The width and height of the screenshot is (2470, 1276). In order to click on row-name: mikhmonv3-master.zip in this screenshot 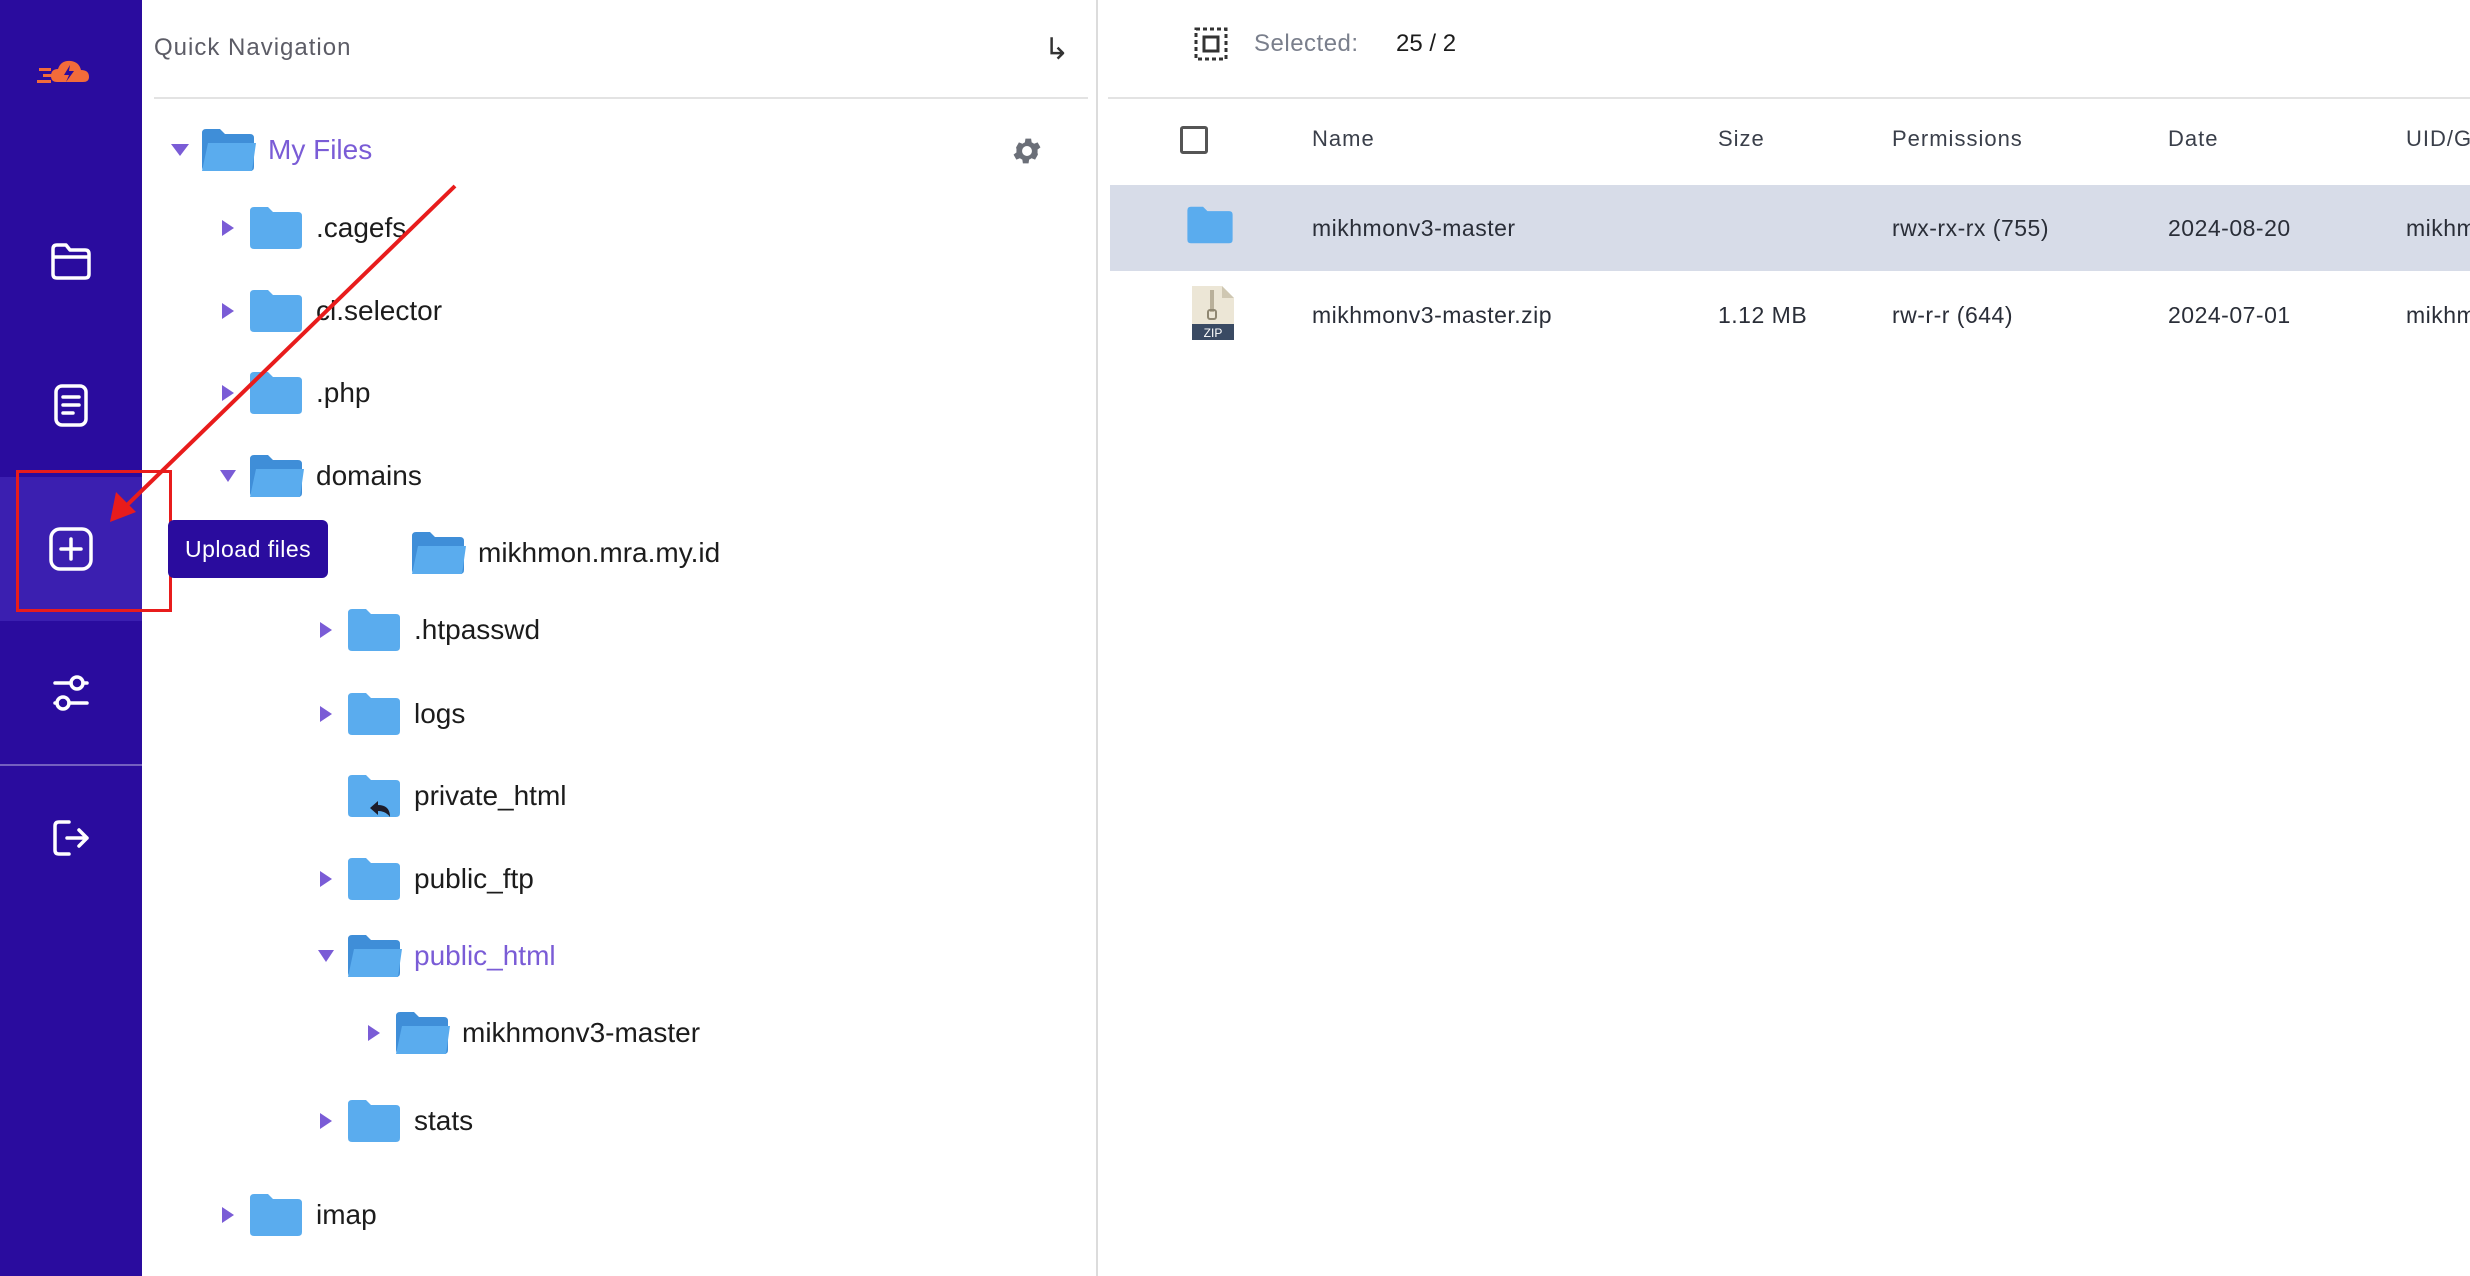, I will do `click(1432, 315)`.